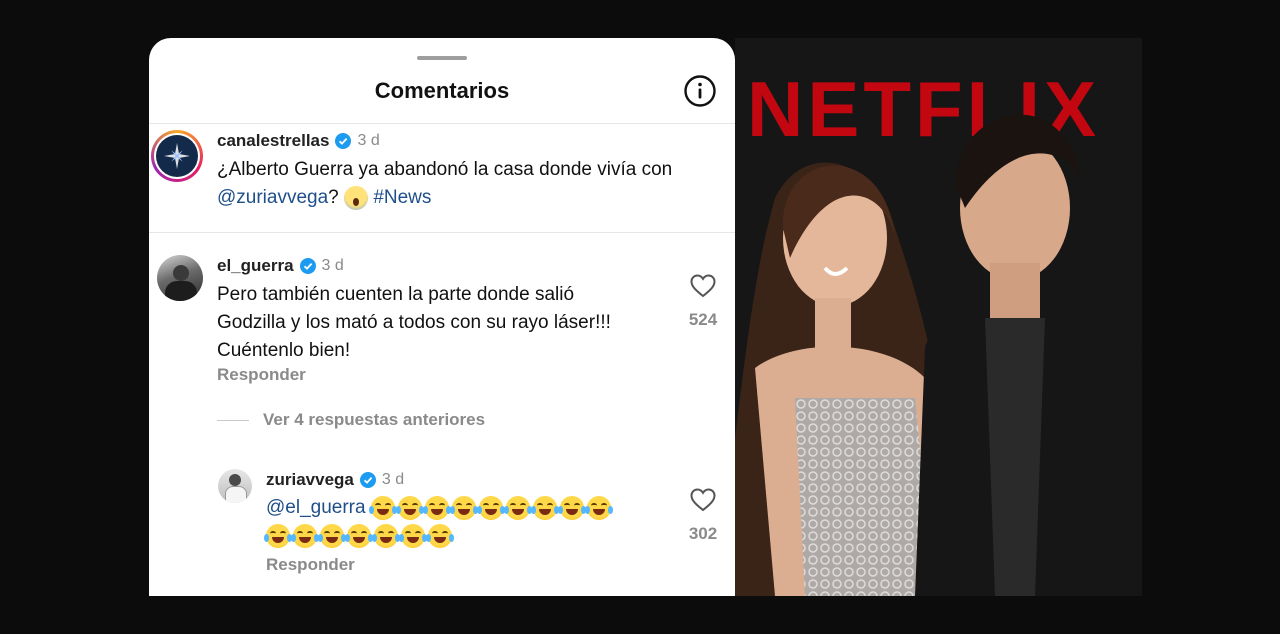  Describe the element at coordinates (333, 197) in the screenshot. I see `caption-punct: ?` at that location.